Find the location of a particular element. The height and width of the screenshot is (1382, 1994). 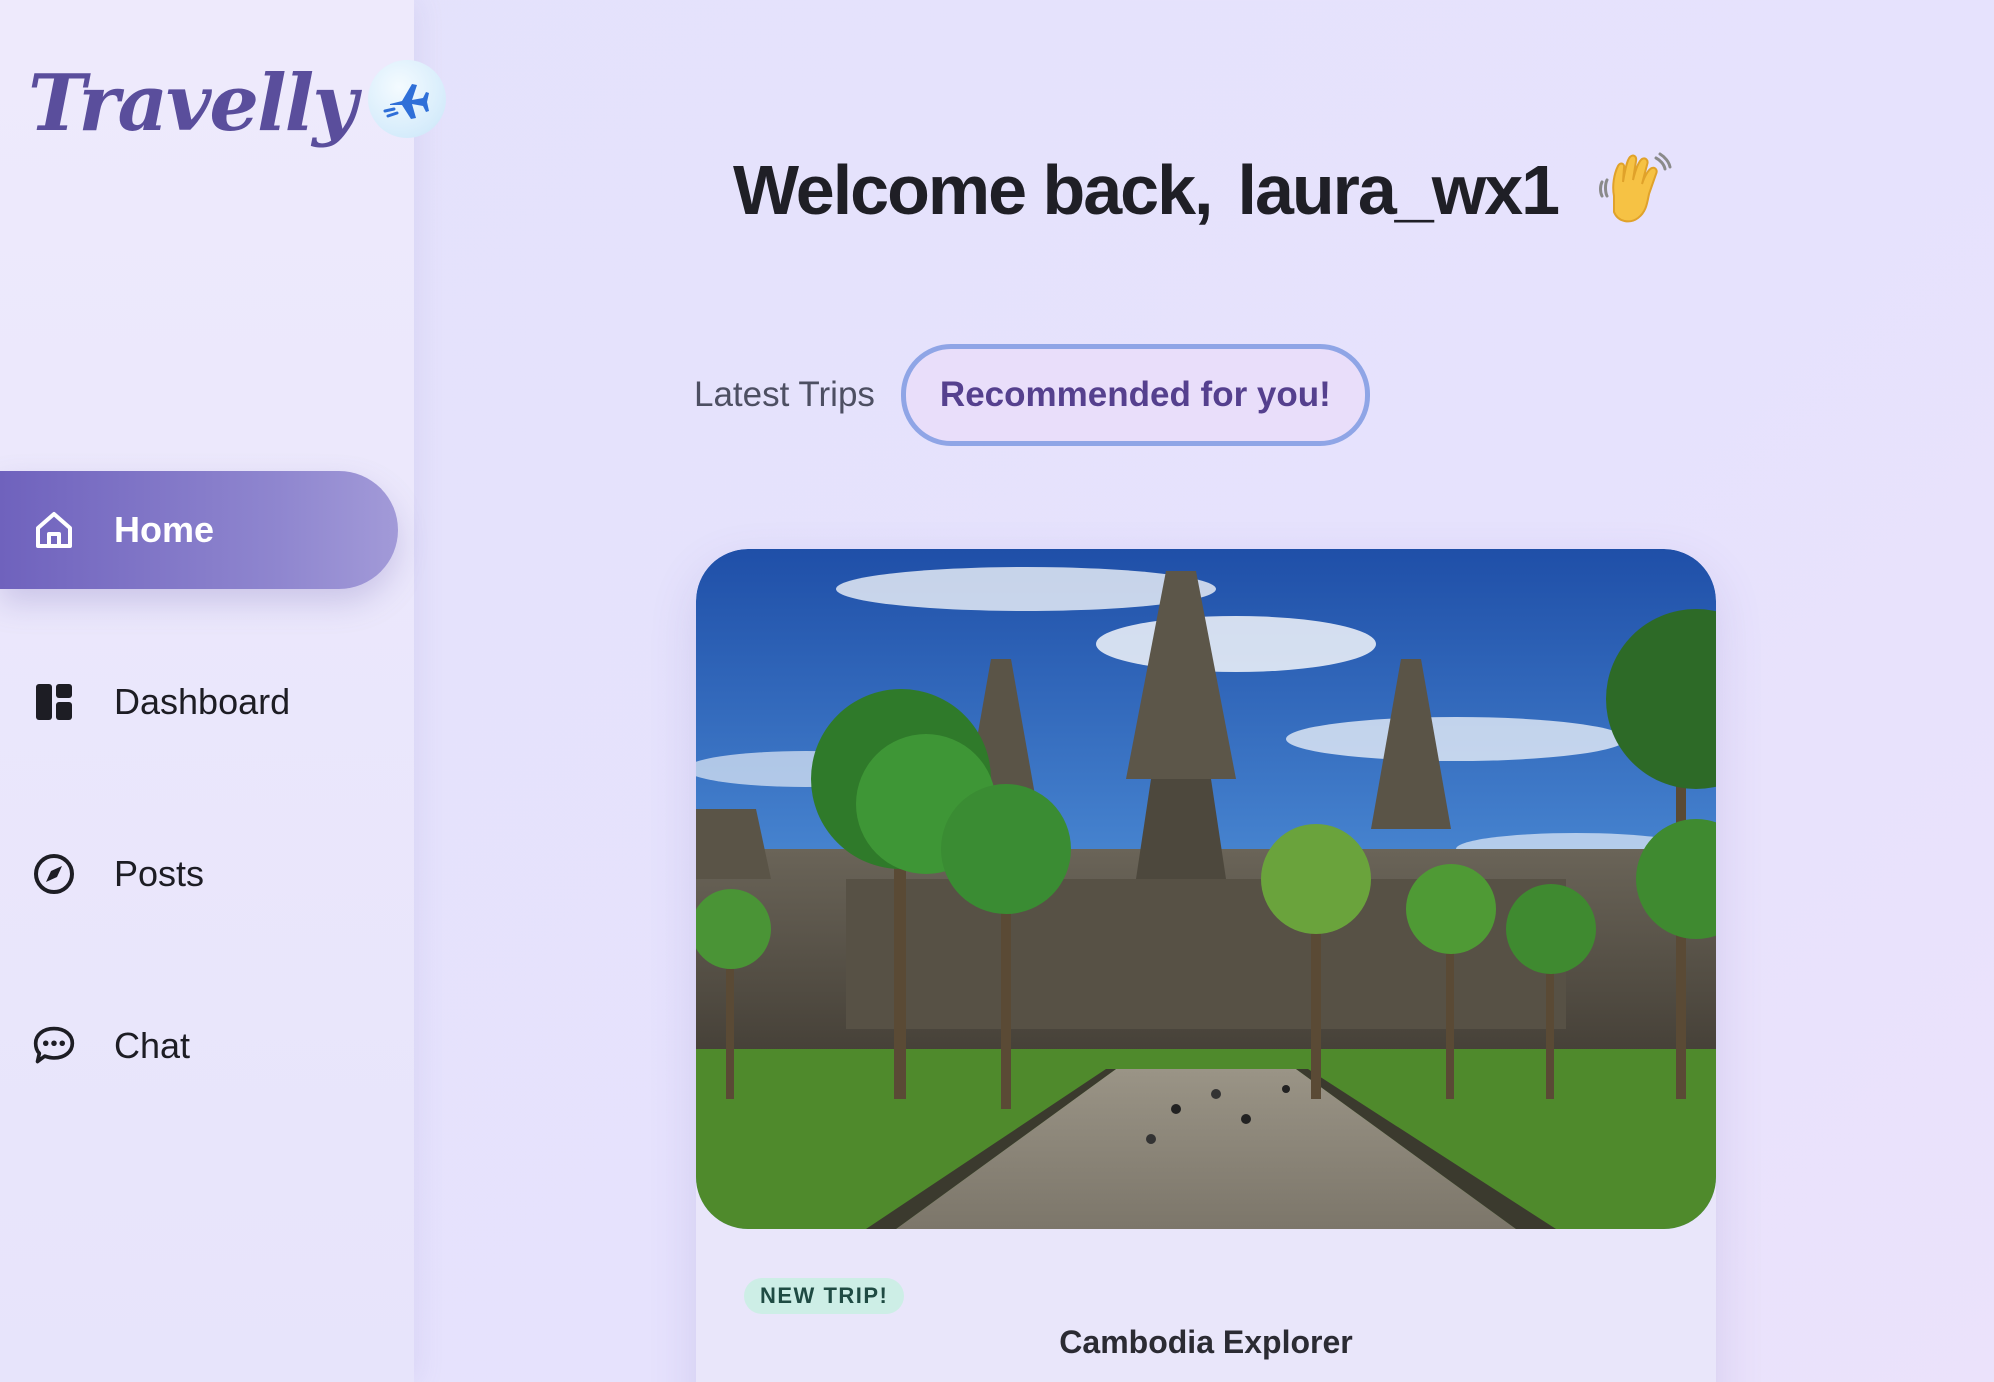

waving-hand-icon is located at coordinates (1635, 190).